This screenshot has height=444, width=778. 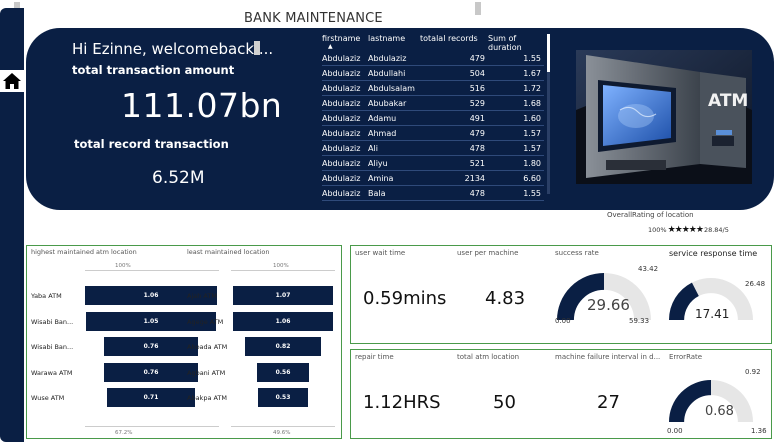 What do you see at coordinates (532, 148) in the screenshot?
I see `table-cell: 1.57` at bounding box center [532, 148].